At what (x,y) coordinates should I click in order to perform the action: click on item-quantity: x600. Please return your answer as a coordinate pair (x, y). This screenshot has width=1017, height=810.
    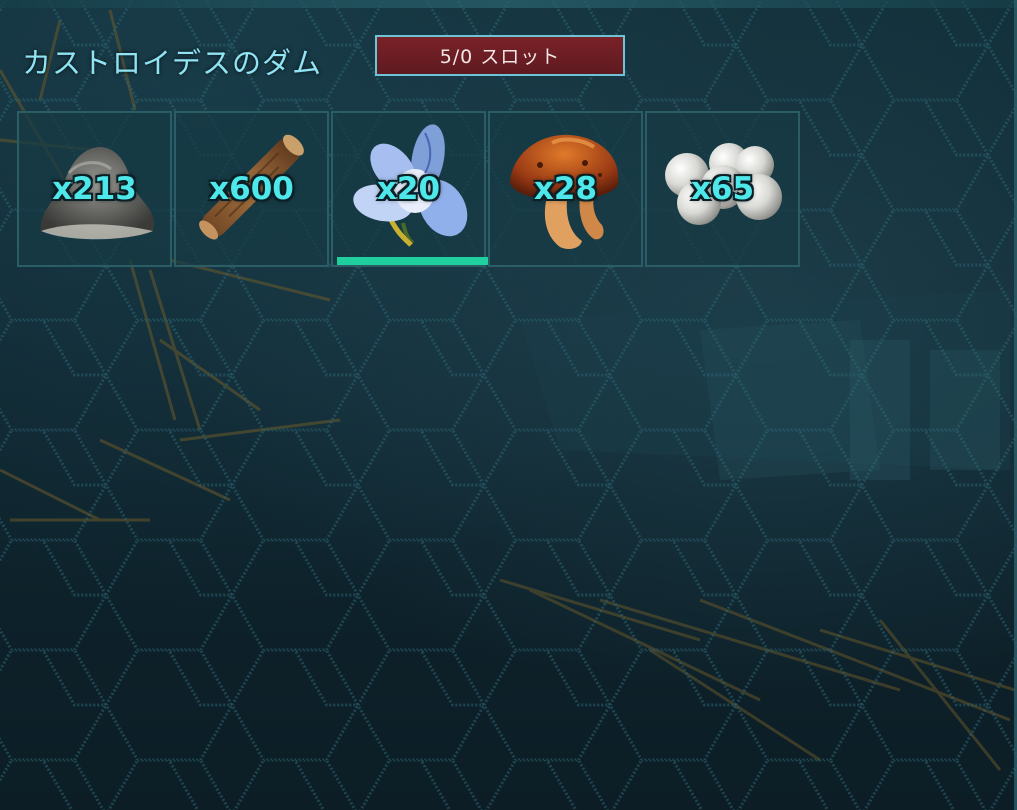
    Looking at the image, I should click on (251, 189).